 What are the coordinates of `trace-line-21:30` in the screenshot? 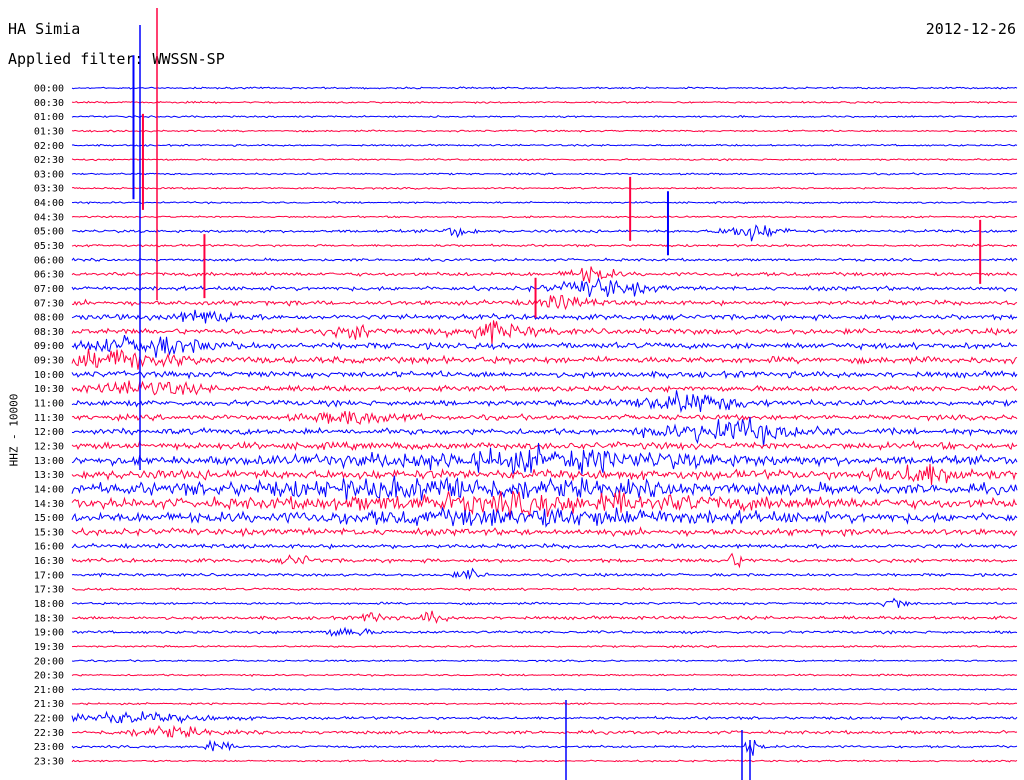 It's located at (545, 704).